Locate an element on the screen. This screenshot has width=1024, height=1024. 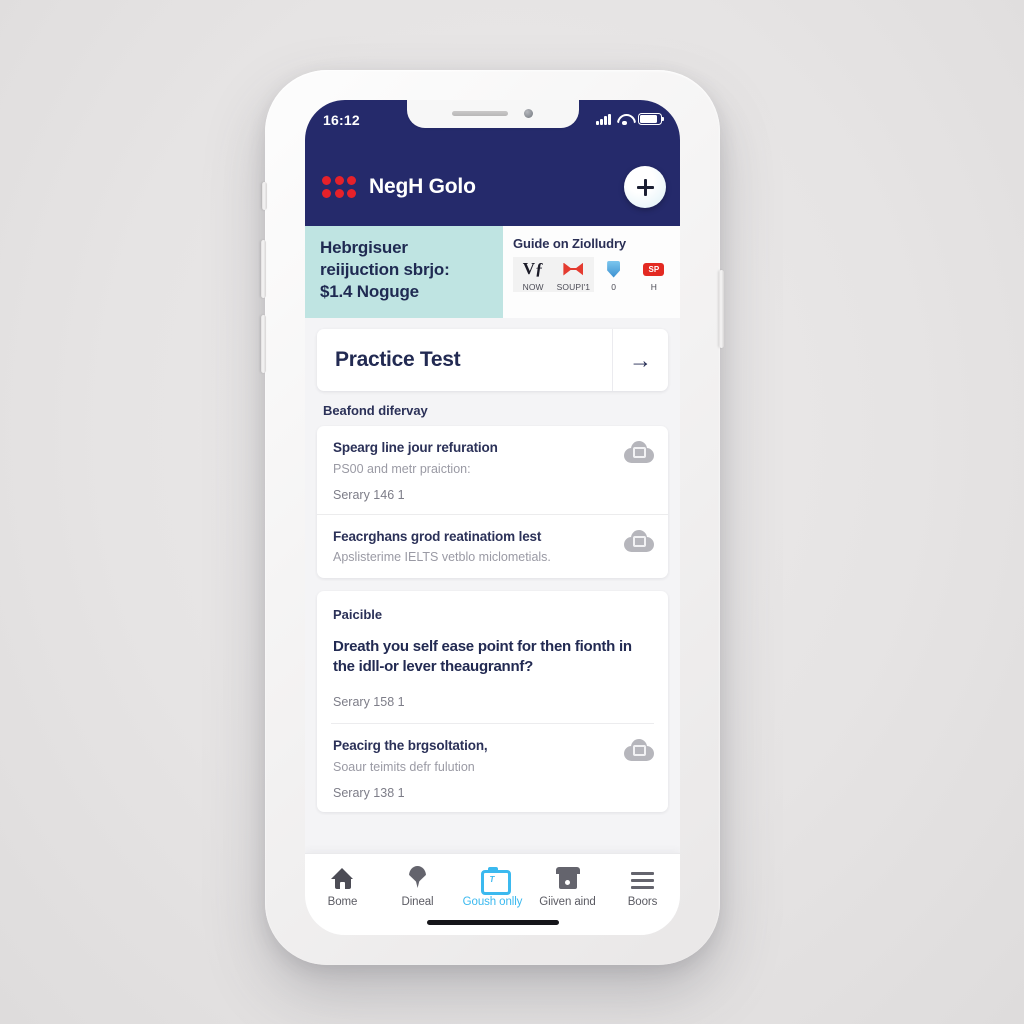
quick-action-now: Vƒ NOW is located at coordinates (533, 274).